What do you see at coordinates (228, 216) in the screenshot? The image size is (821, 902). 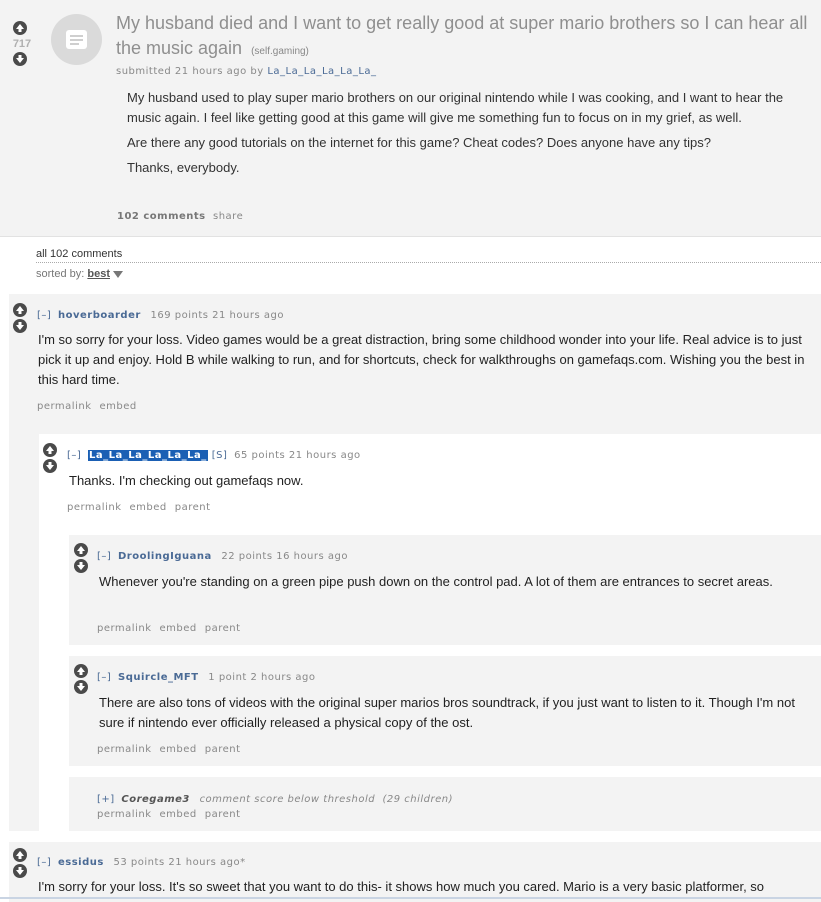 I see `share-link: share` at bounding box center [228, 216].